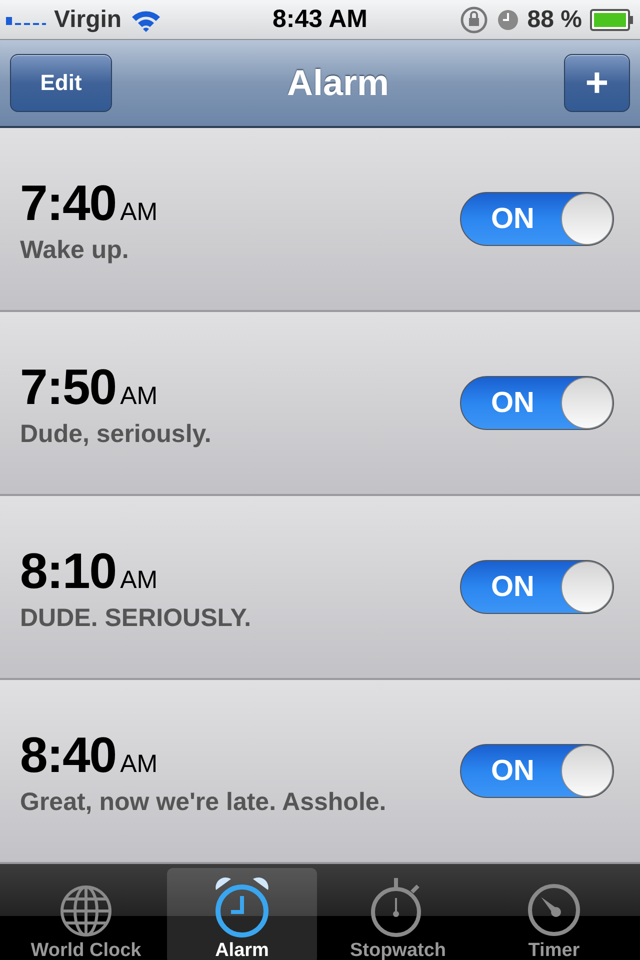  I want to click on tab-bar-item: Timer, so click(554, 914).